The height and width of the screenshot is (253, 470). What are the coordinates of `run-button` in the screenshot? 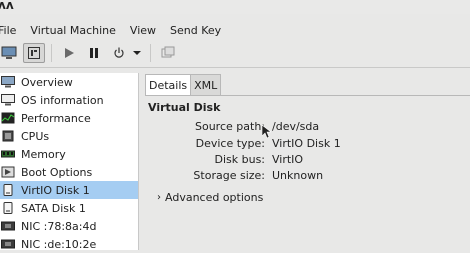 It's located at (69, 53).